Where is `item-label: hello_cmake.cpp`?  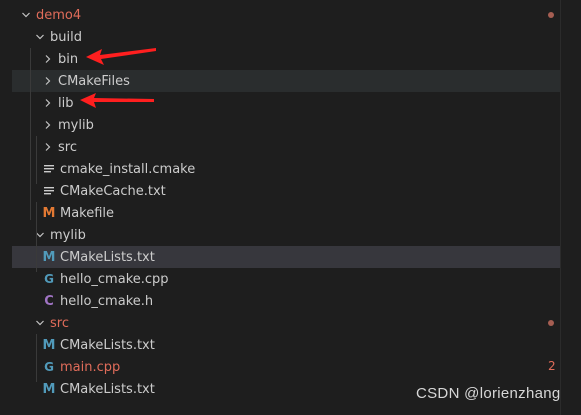 item-label: hello_cmake.cpp is located at coordinates (114, 279).